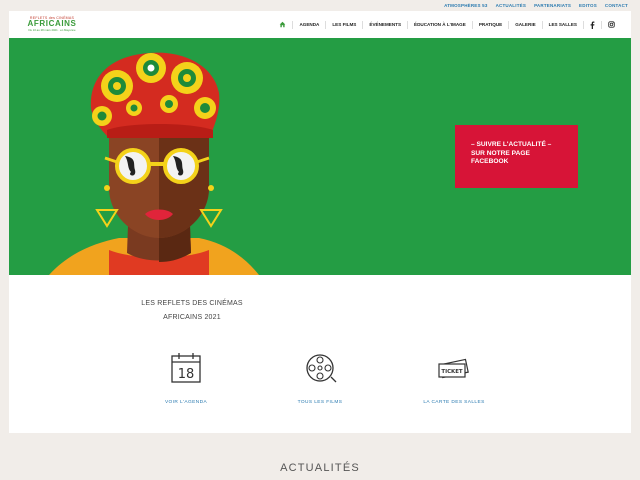 This screenshot has height=480, width=640. Describe the element at coordinates (52, 30) in the screenshot. I see `logo-line-3: Du 10 au 28 mars 2021 · en Mayenne` at that location.